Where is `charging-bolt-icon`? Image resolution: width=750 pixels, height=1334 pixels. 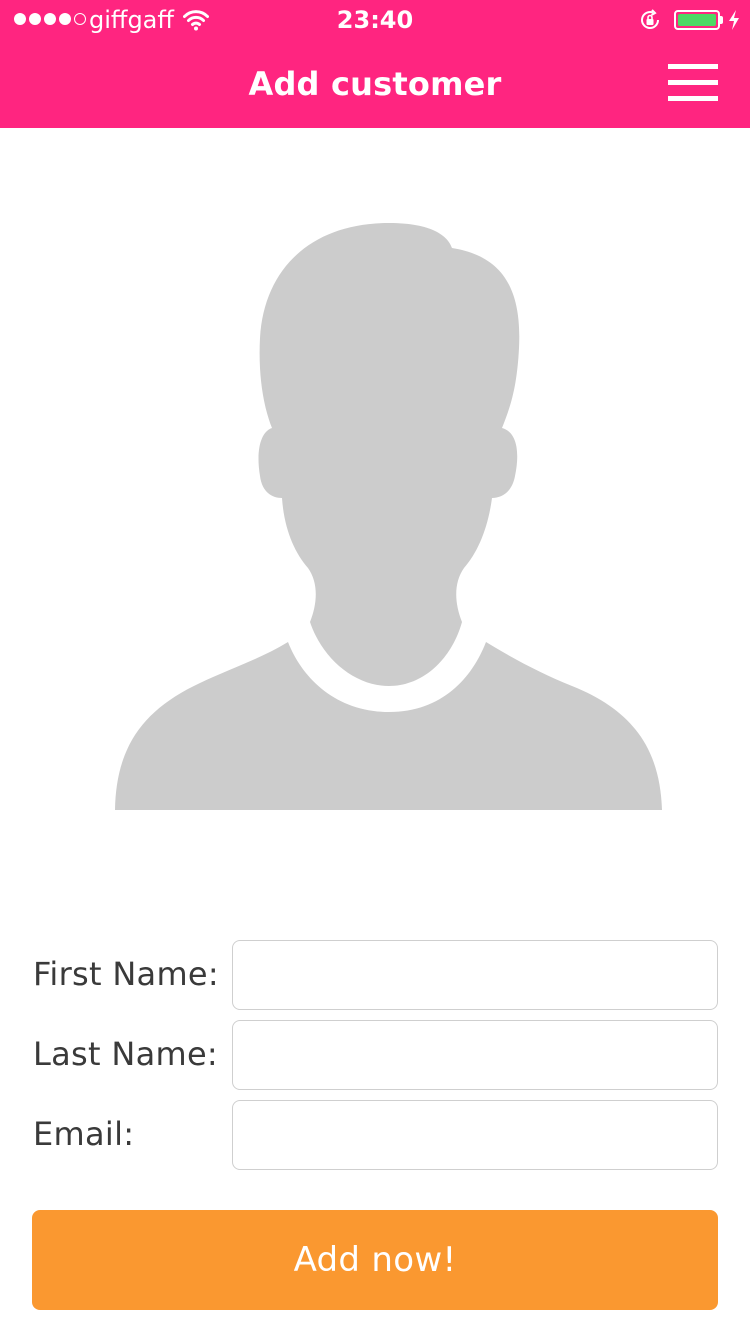
charging-bolt-icon is located at coordinates (734, 20).